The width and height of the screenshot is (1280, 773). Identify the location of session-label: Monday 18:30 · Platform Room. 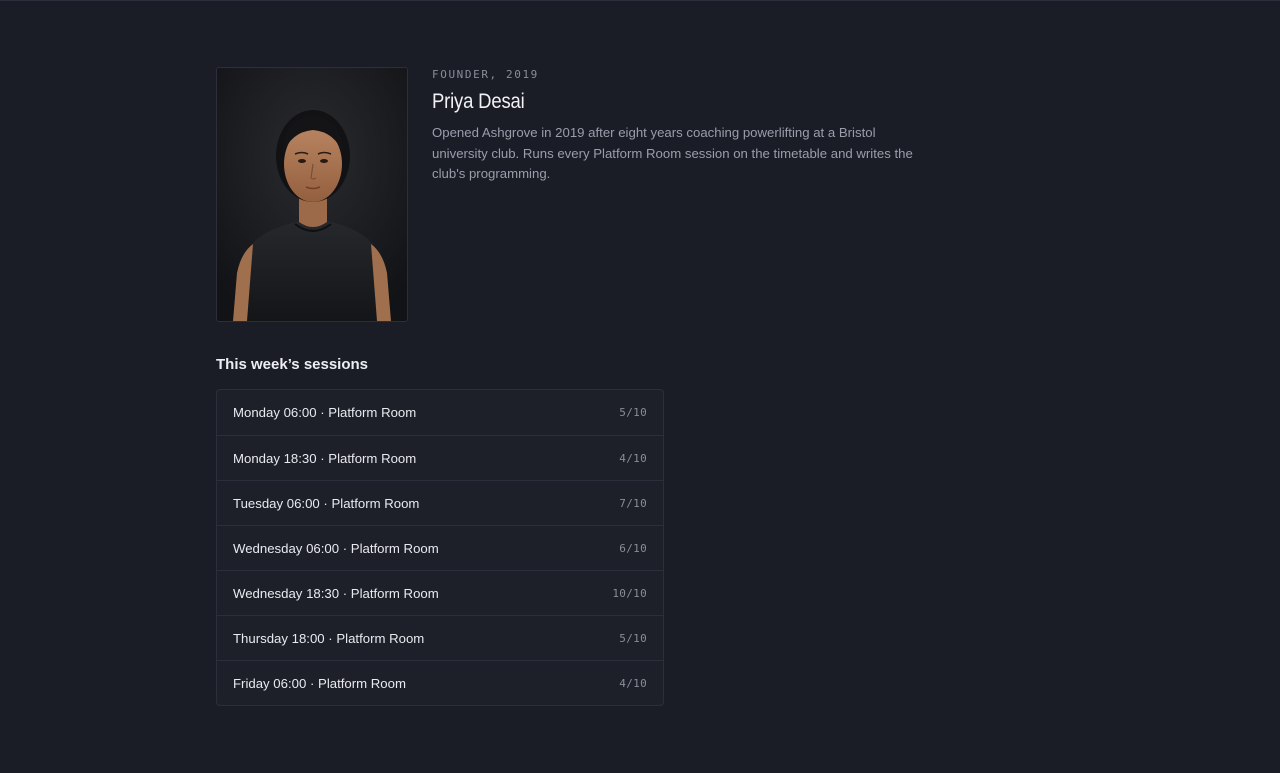
(325, 458).